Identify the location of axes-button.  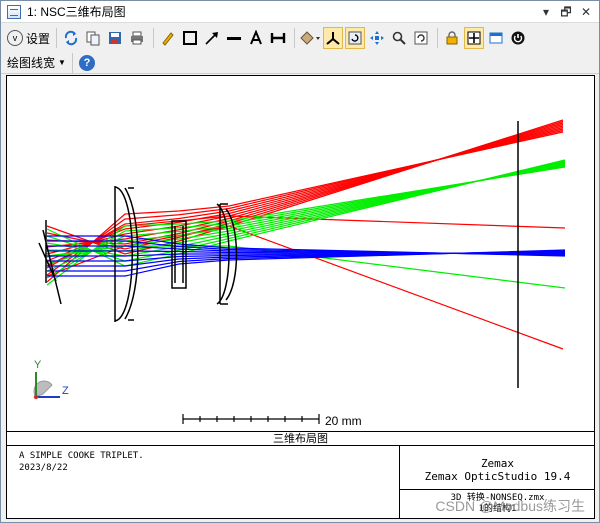
(333, 38).